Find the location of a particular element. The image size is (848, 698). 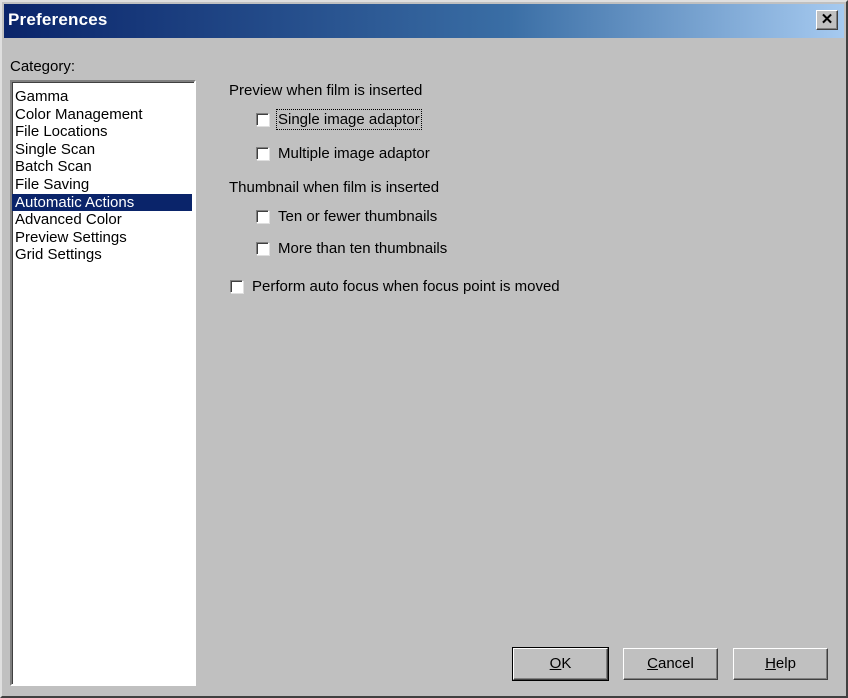

cancel-button: Cancel is located at coordinates (670, 664).